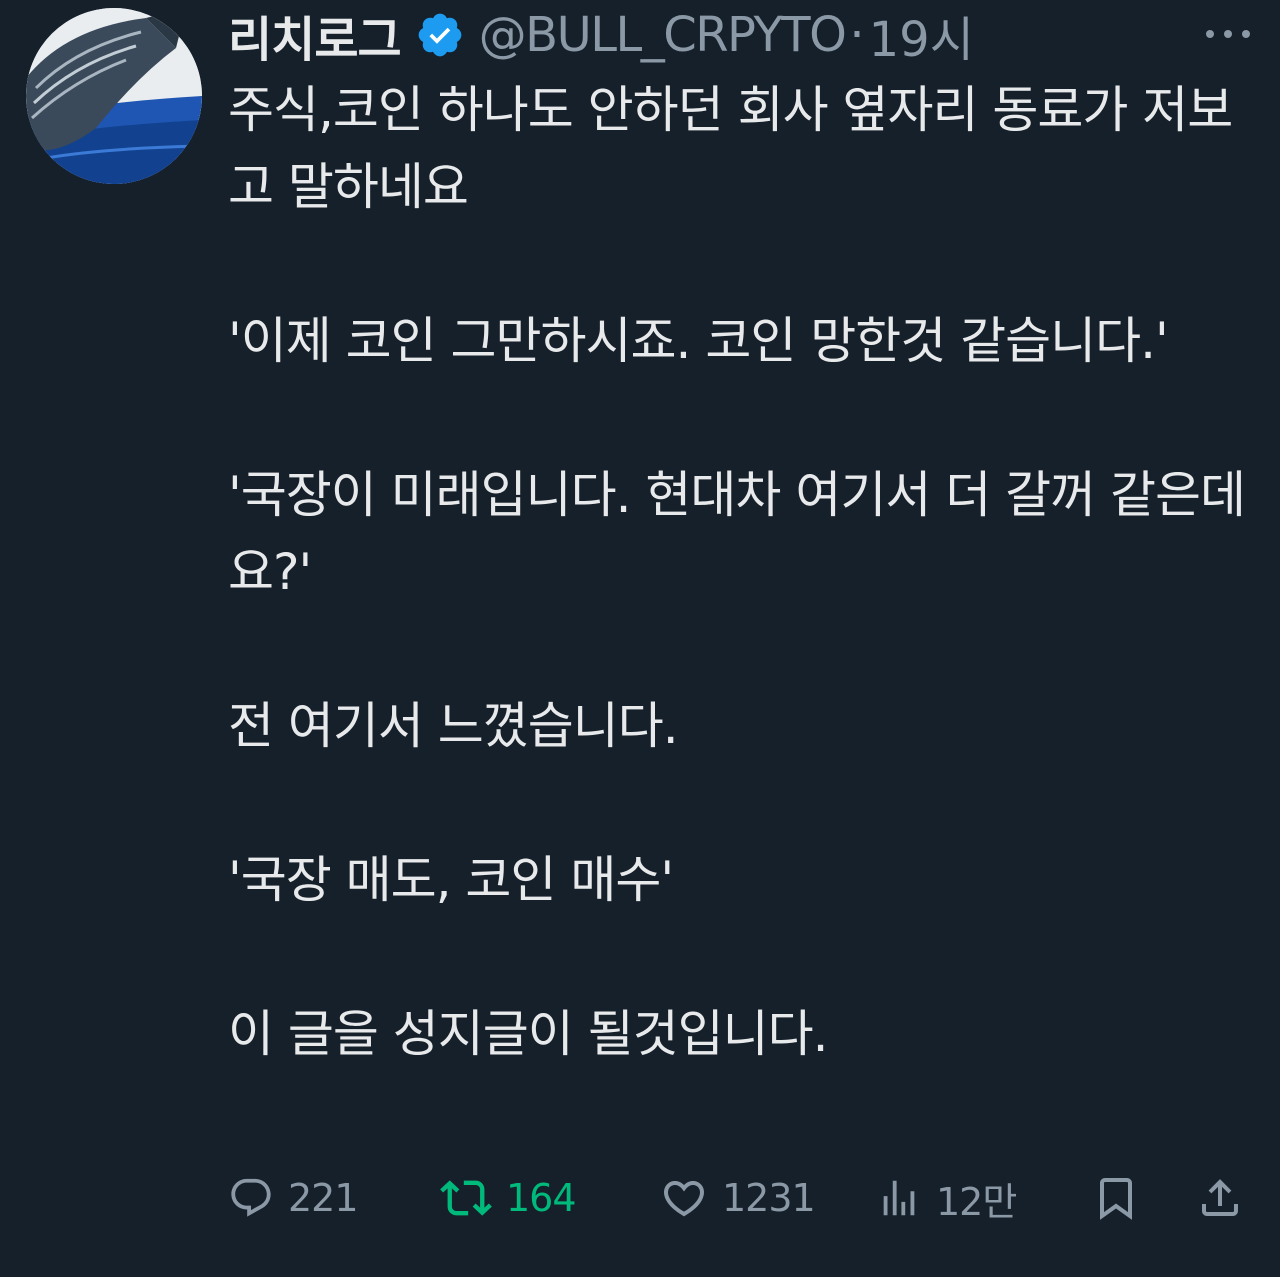 The width and height of the screenshot is (1280, 1277). Describe the element at coordinates (1228, 34) in the screenshot. I see `more-options-icon` at that location.